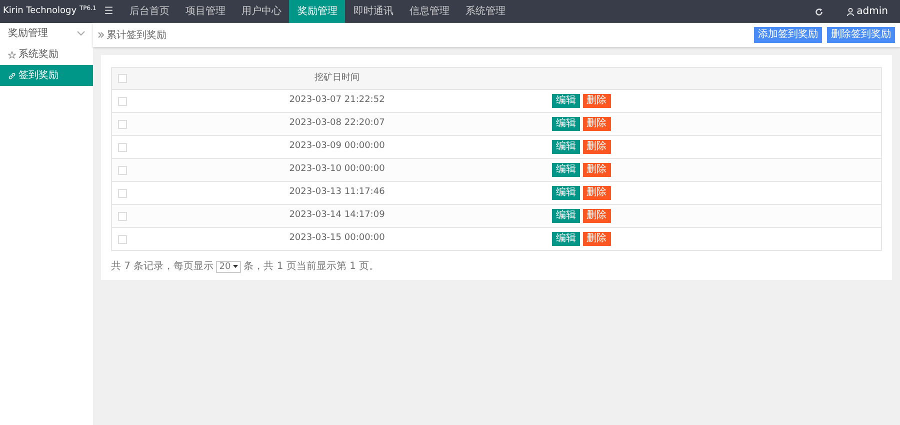 This screenshot has height=425, width=900. I want to click on nav-tab: 系统管理, so click(485, 11).